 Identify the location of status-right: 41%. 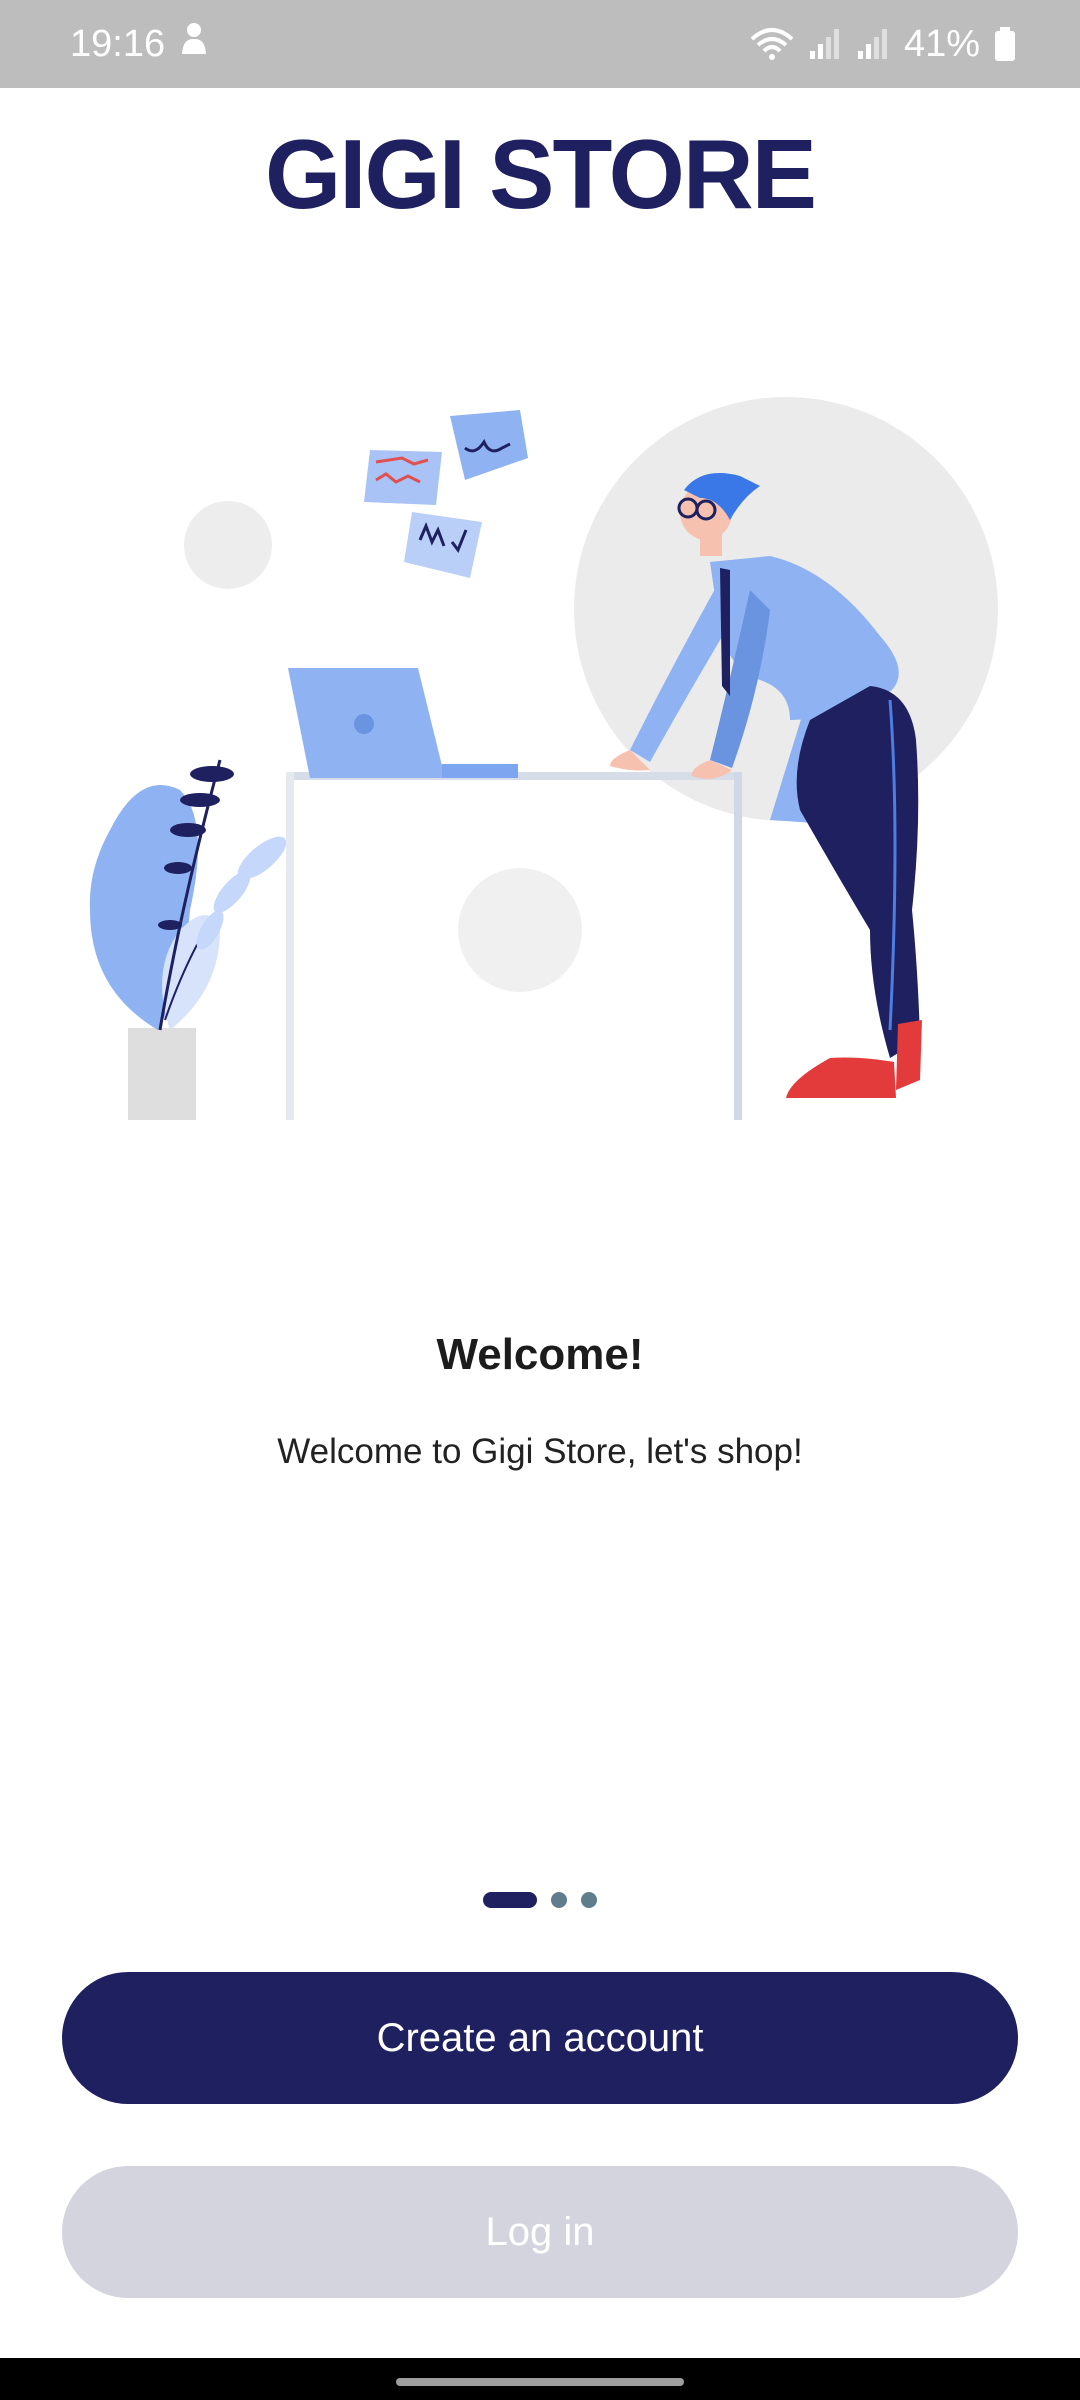
(883, 44).